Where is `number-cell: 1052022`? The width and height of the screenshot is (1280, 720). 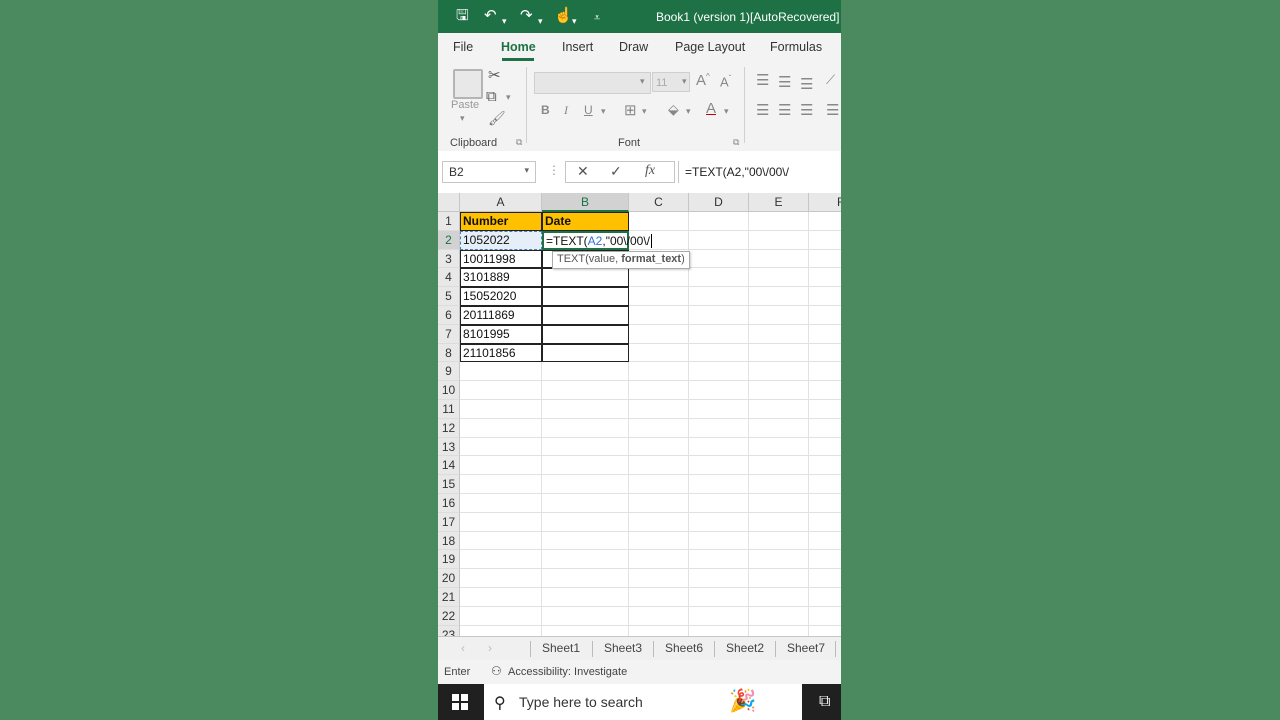
number-cell: 1052022 is located at coordinates (501, 240).